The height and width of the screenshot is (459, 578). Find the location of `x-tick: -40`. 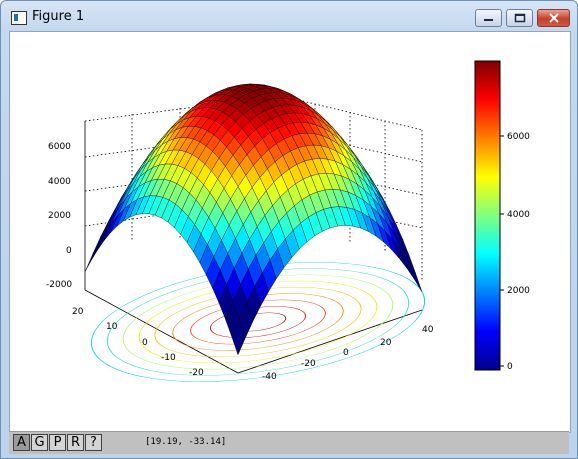

x-tick: -40 is located at coordinates (269, 377).